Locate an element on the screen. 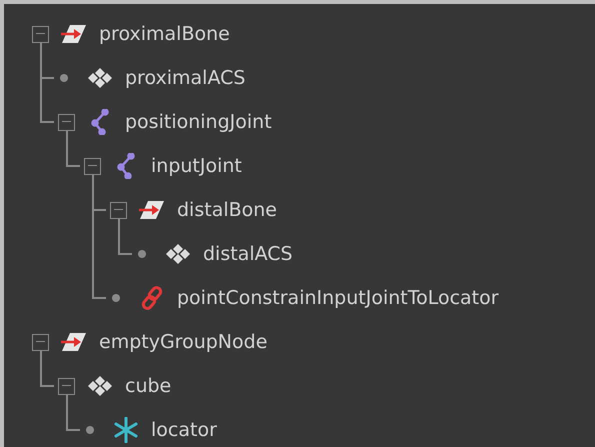  node-label: distalBone is located at coordinates (227, 210).